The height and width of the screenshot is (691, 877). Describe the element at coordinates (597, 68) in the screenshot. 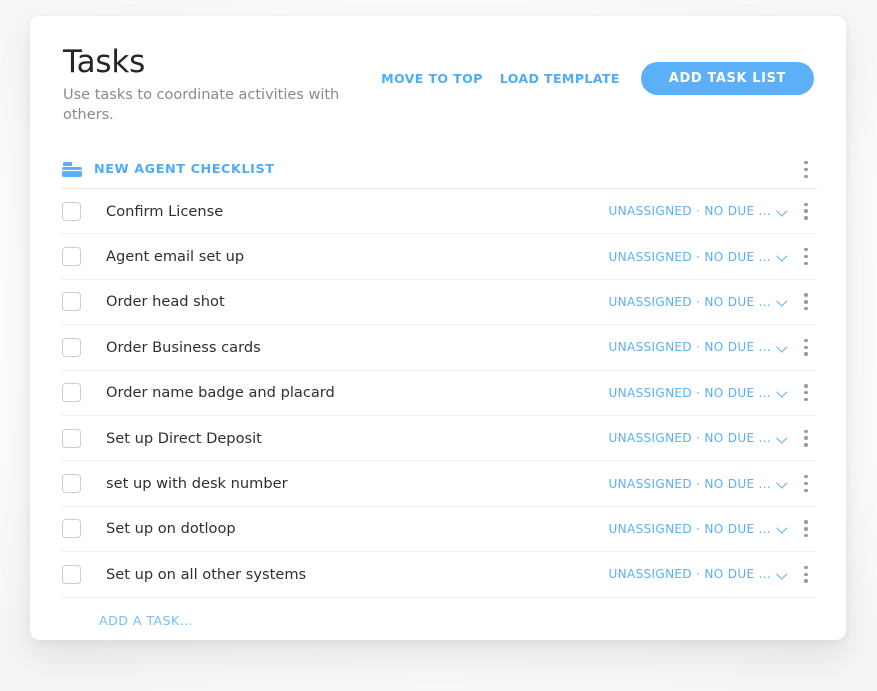

I see `header-actions: MOVE TO TOP LOAD TEMPLATE ADD TASK LIST` at that location.